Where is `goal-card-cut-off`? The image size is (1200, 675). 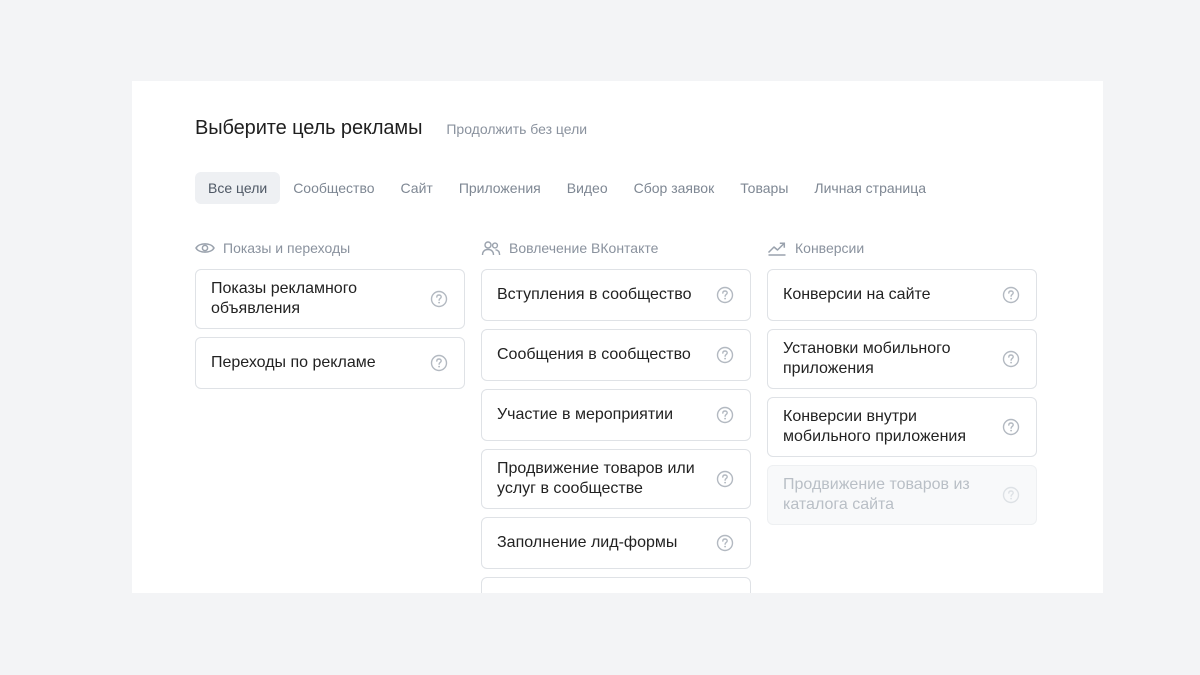
goal-card-cut-off is located at coordinates (616, 585).